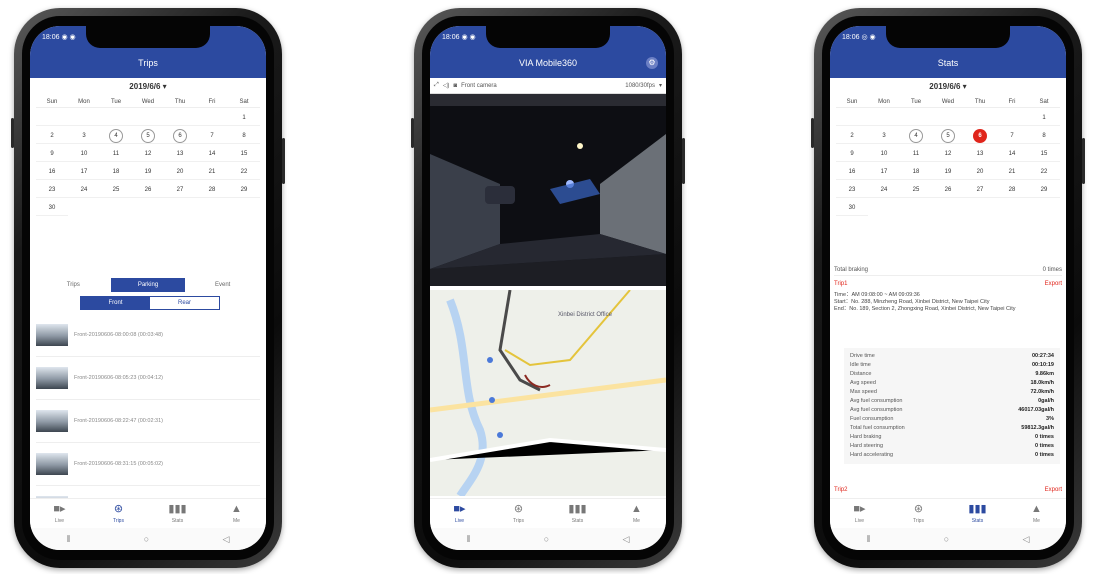  What do you see at coordinates (1053, 490) in the screenshot?
I see `export-link-2: Export` at bounding box center [1053, 490].